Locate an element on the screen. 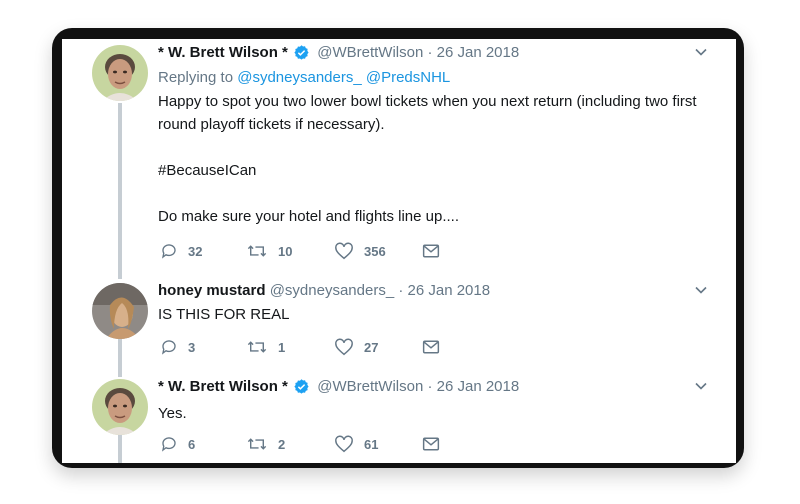 The height and width of the screenshot is (504, 800). reply-handles-link: @sydneysanders_ @PredsNHL is located at coordinates (343, 77).